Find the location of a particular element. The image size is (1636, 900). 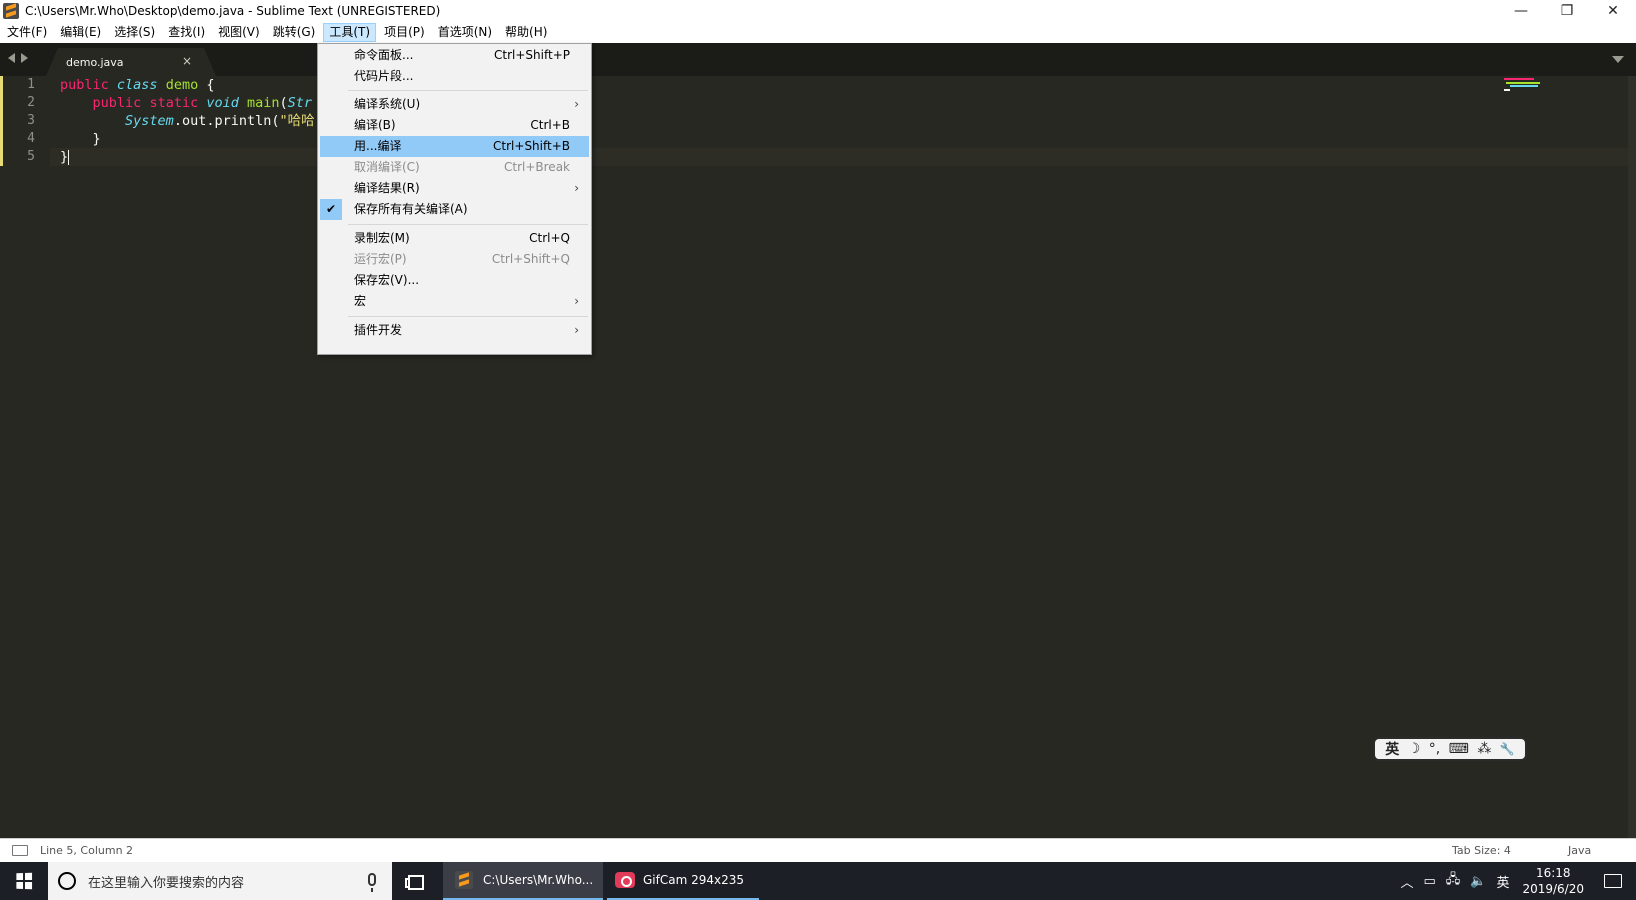

menu-item-save-all-on-build: ✔ 保存所有有关编译(A) is located at coordinates (454, 209).